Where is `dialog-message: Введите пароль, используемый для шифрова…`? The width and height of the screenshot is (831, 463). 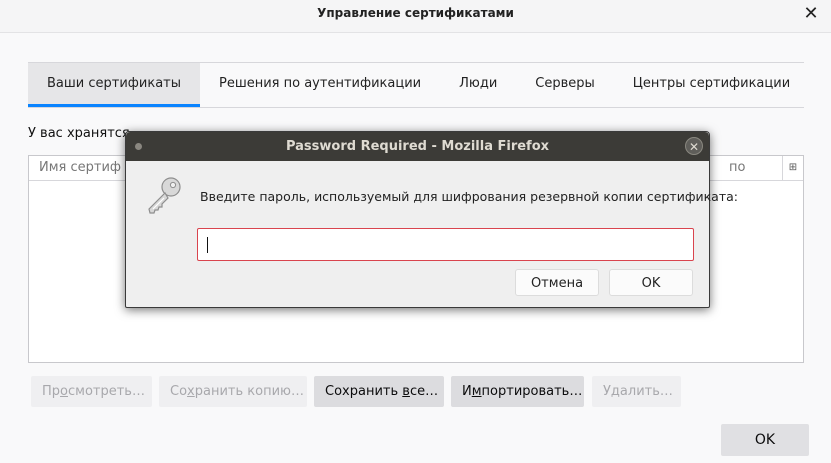 dialog-message: Введите пароль, используемый для шифрова… is located at coordinates (469, 196).